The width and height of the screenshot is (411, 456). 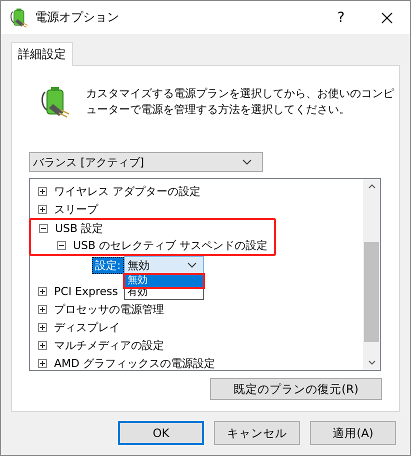 I want to click on tree-item: ディスプレイ, so click(x=87, y=327).